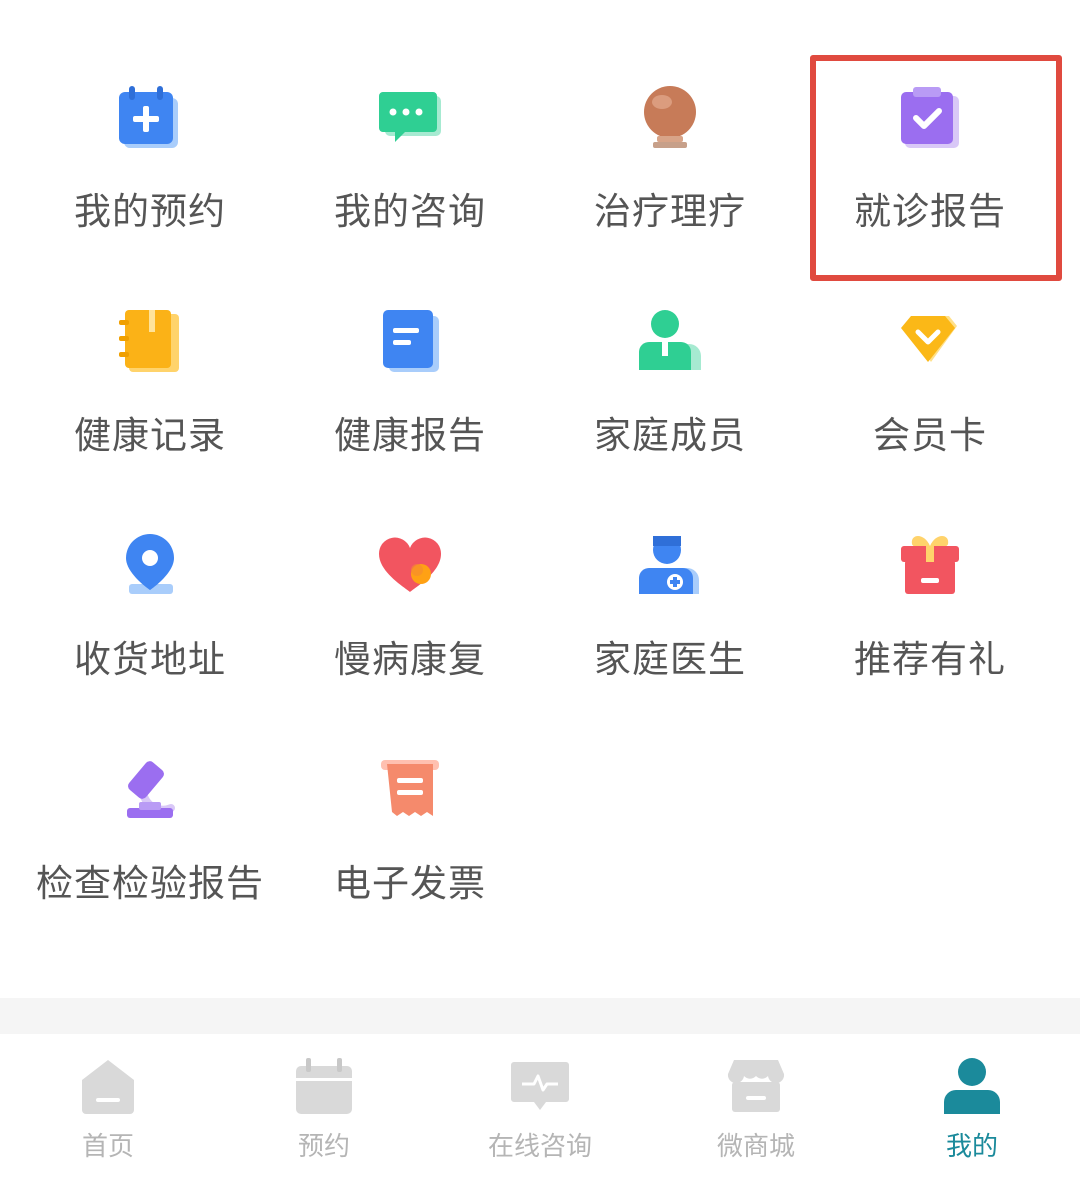 The width and height of the screenshot is (1080, 1180). Describe the element at coordinates (410, 883) in the screenshot. I see `menu-item-label: 电子发票` at that location.